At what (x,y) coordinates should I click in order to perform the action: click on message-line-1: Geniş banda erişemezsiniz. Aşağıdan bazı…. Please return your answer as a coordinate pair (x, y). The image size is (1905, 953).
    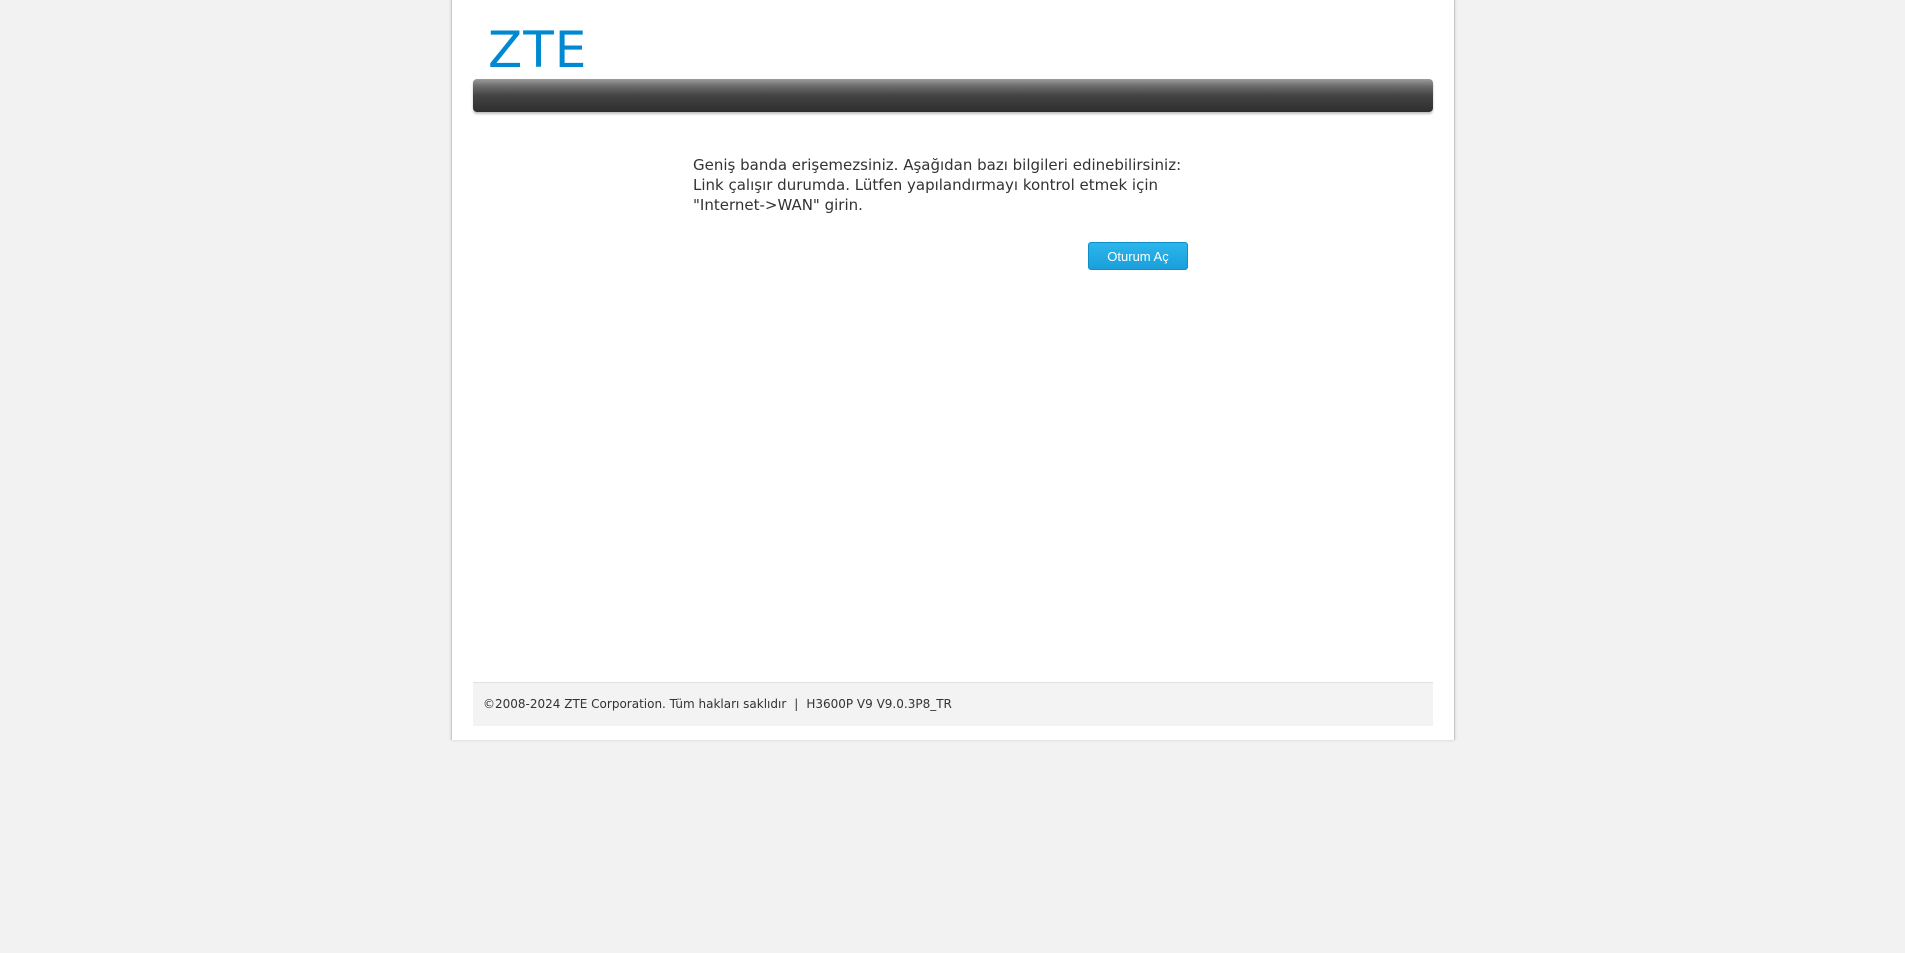
    Looking at the image, I should click on (937, 165).